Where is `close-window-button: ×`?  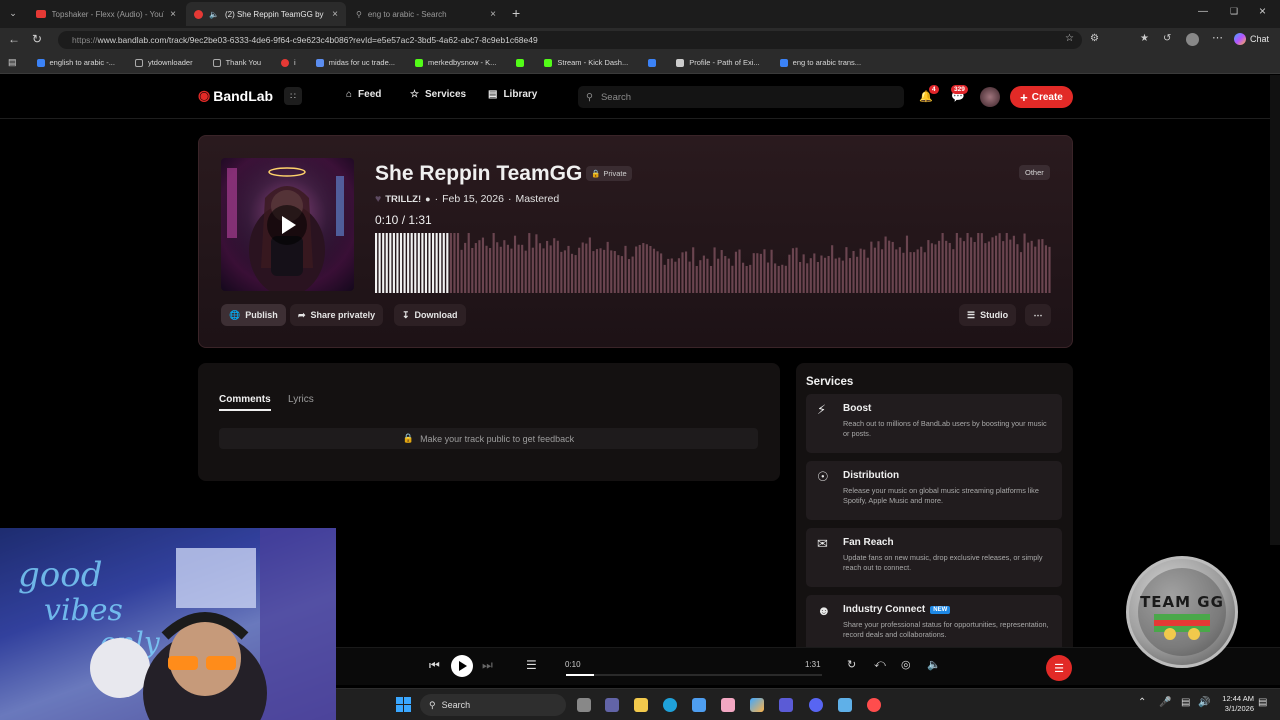
close-window-button: × is located at coordinates (1262, 11).